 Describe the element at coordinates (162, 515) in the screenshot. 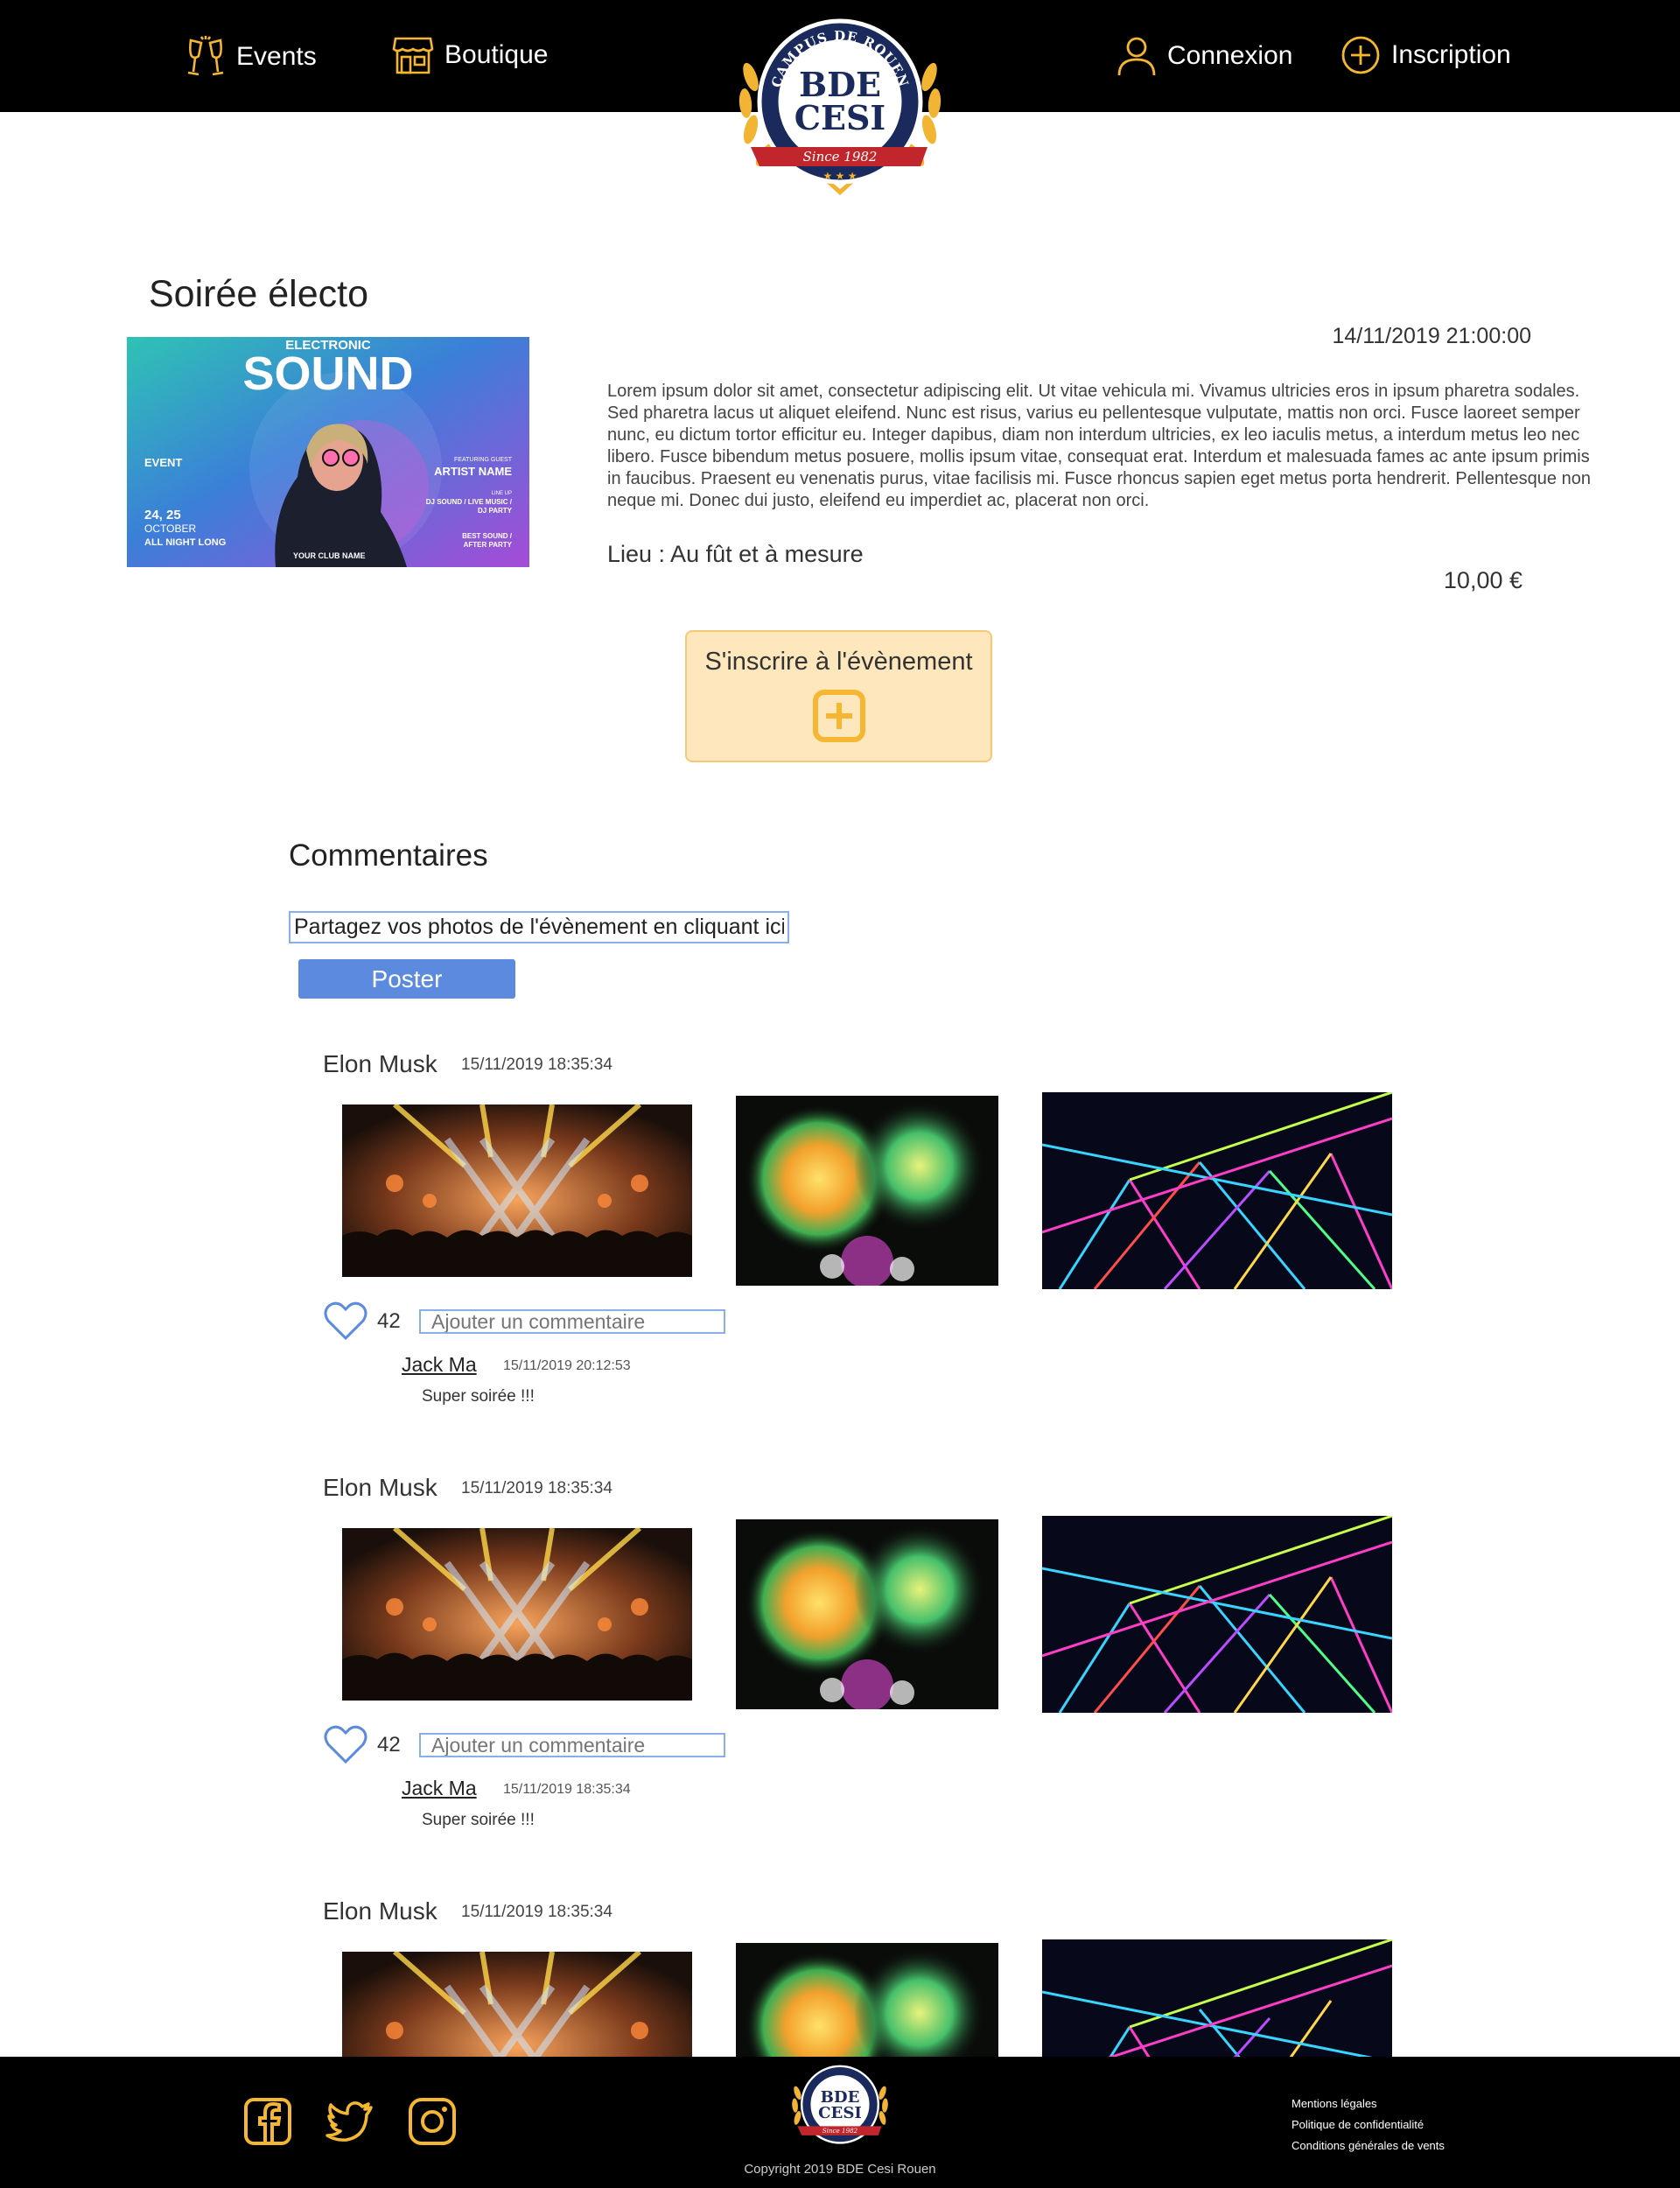

I see `poster-dates: 24, 25` at that location.